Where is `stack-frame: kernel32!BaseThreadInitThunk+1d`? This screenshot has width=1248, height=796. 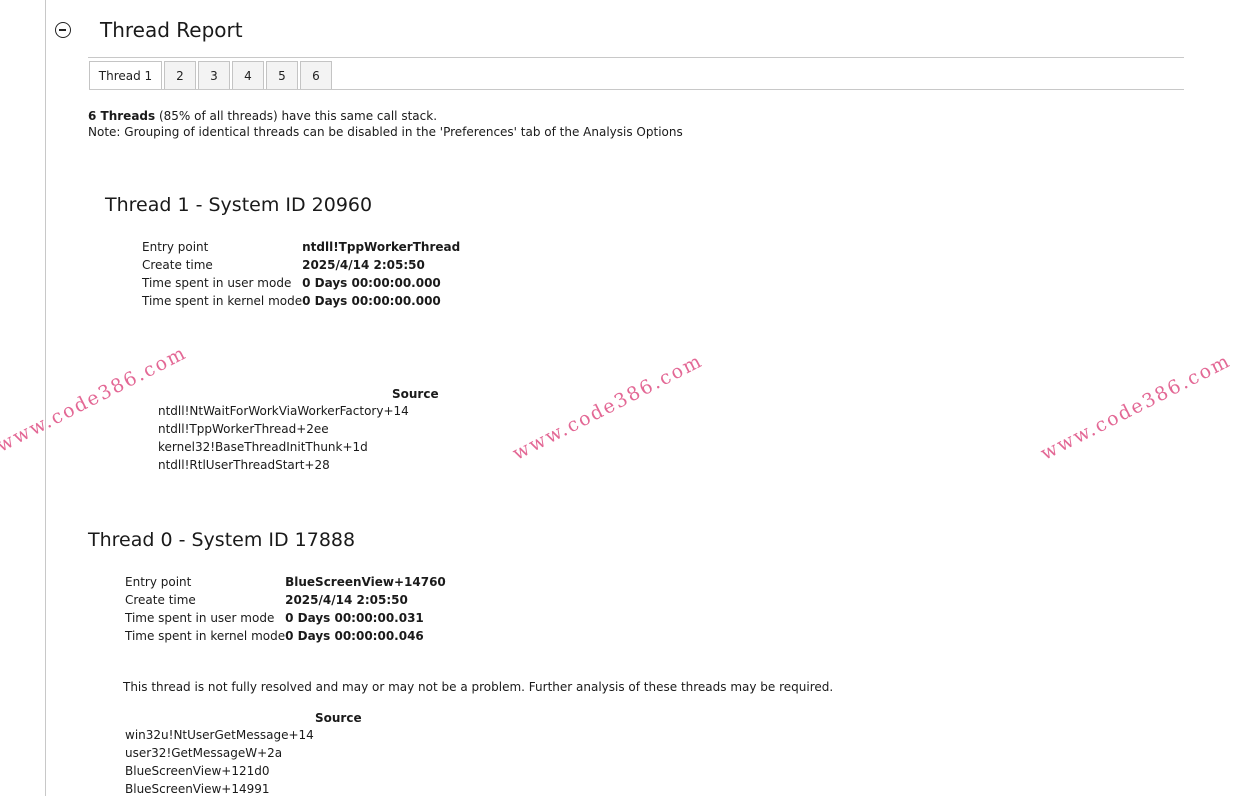 stack-frame: kernel32!BaseThreadInitThunk+1d is located at coordinates (263, 447).